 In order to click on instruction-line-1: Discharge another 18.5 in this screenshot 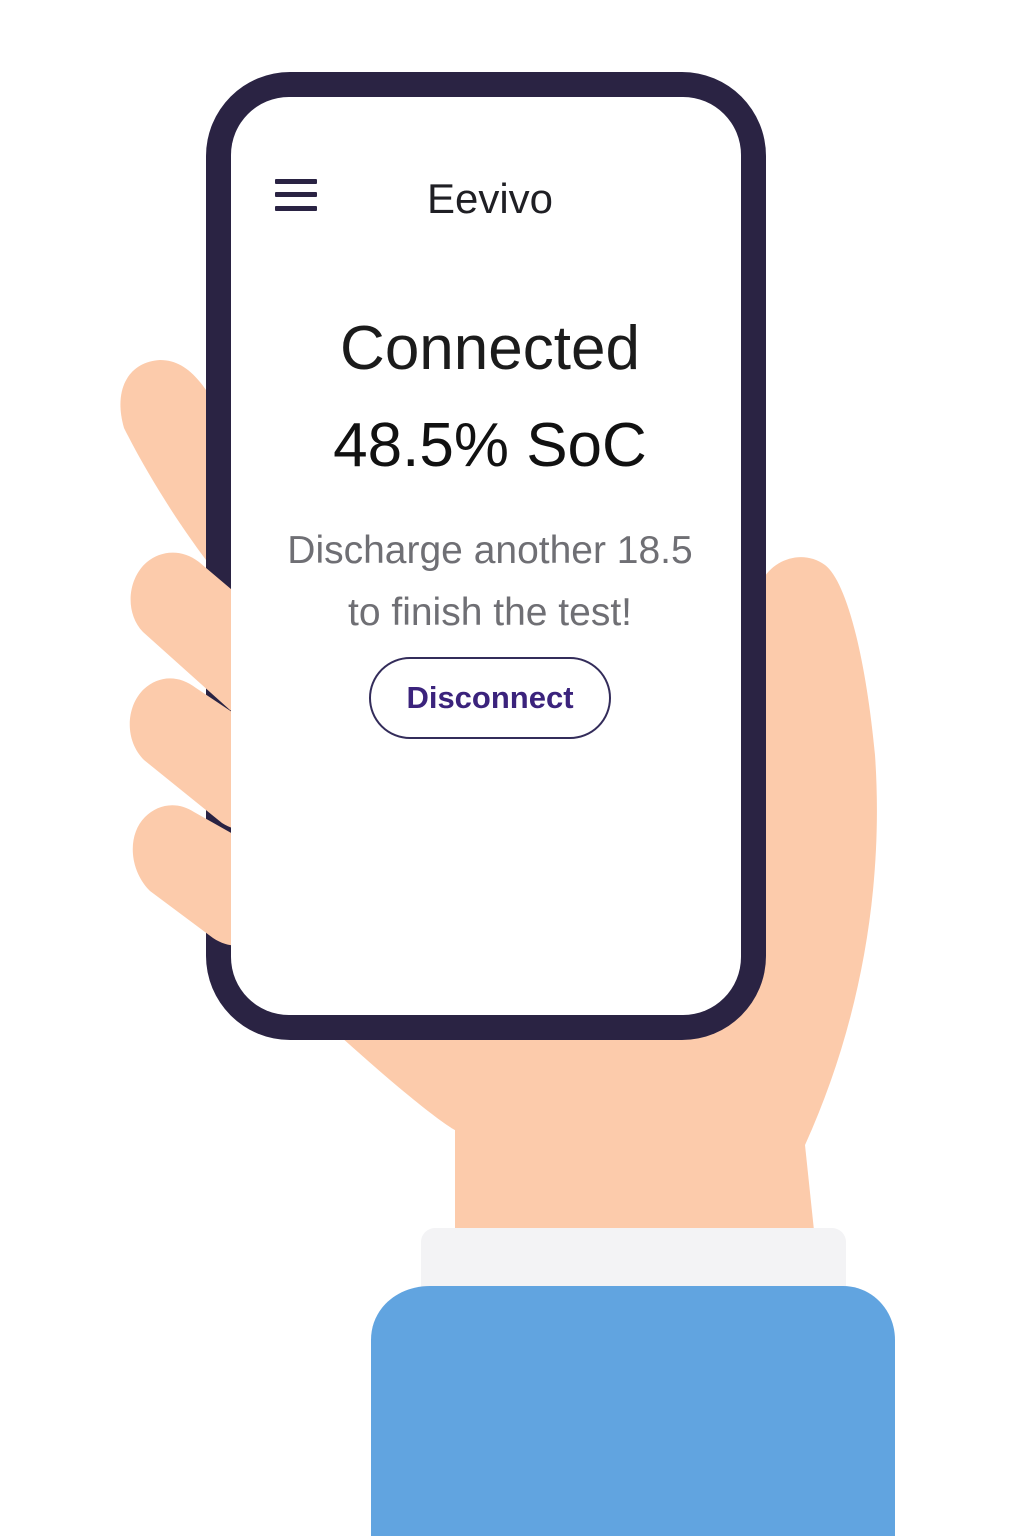, I will do `click(490, 550)`.